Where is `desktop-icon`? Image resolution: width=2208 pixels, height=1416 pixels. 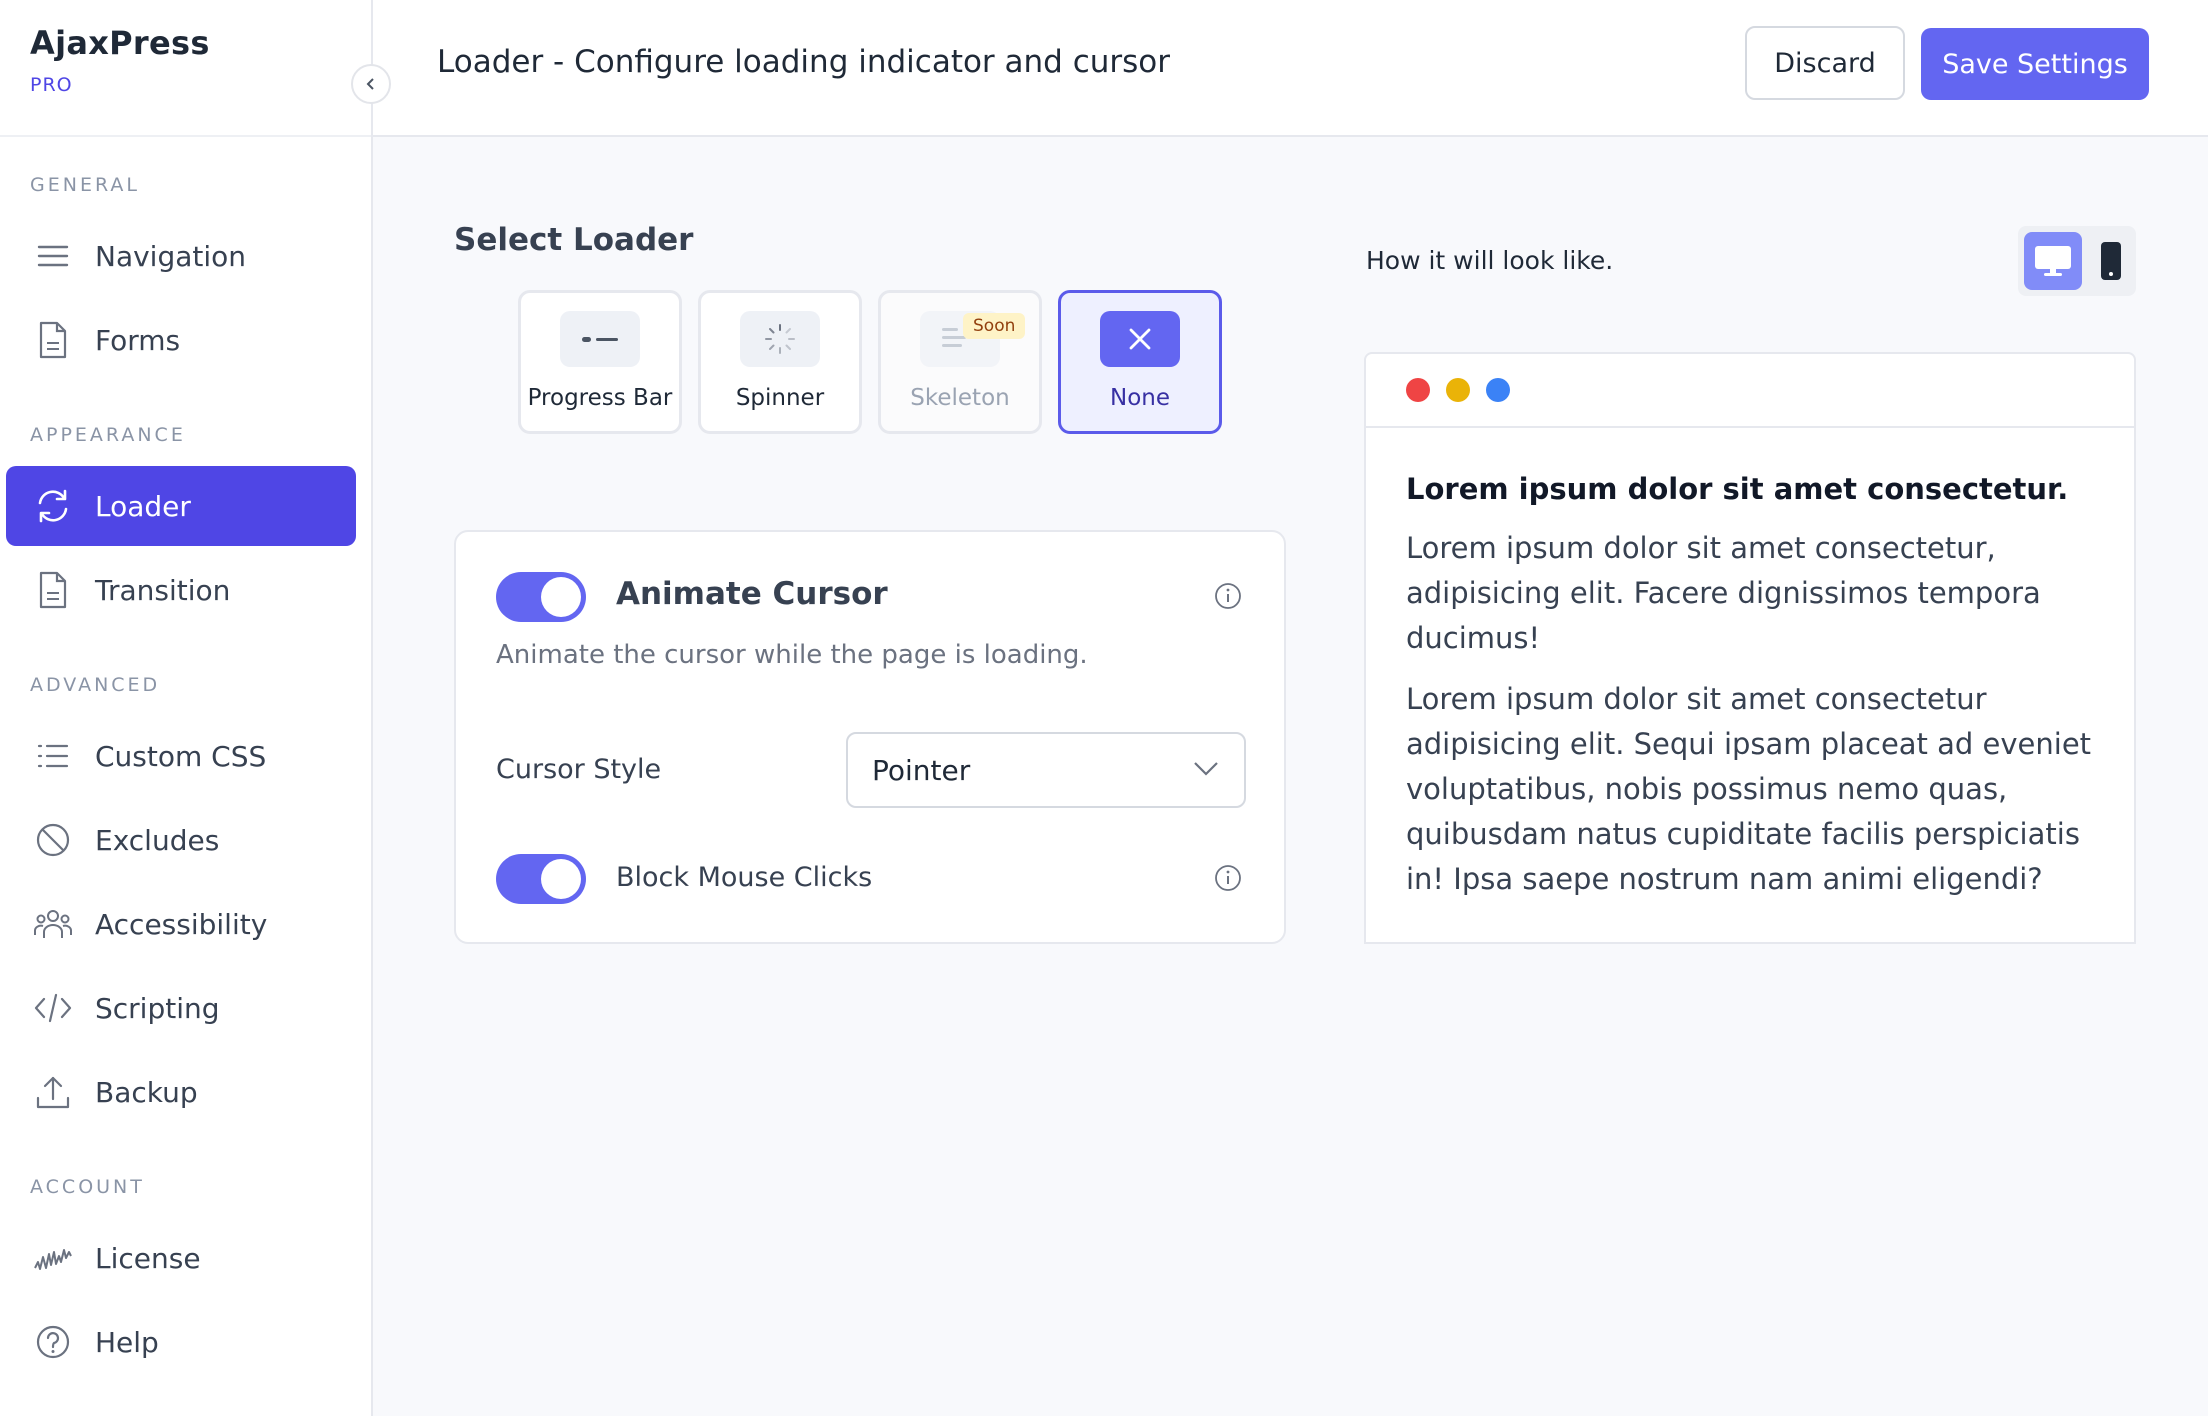
desktop-icon is located at coordinates (2053, 261).